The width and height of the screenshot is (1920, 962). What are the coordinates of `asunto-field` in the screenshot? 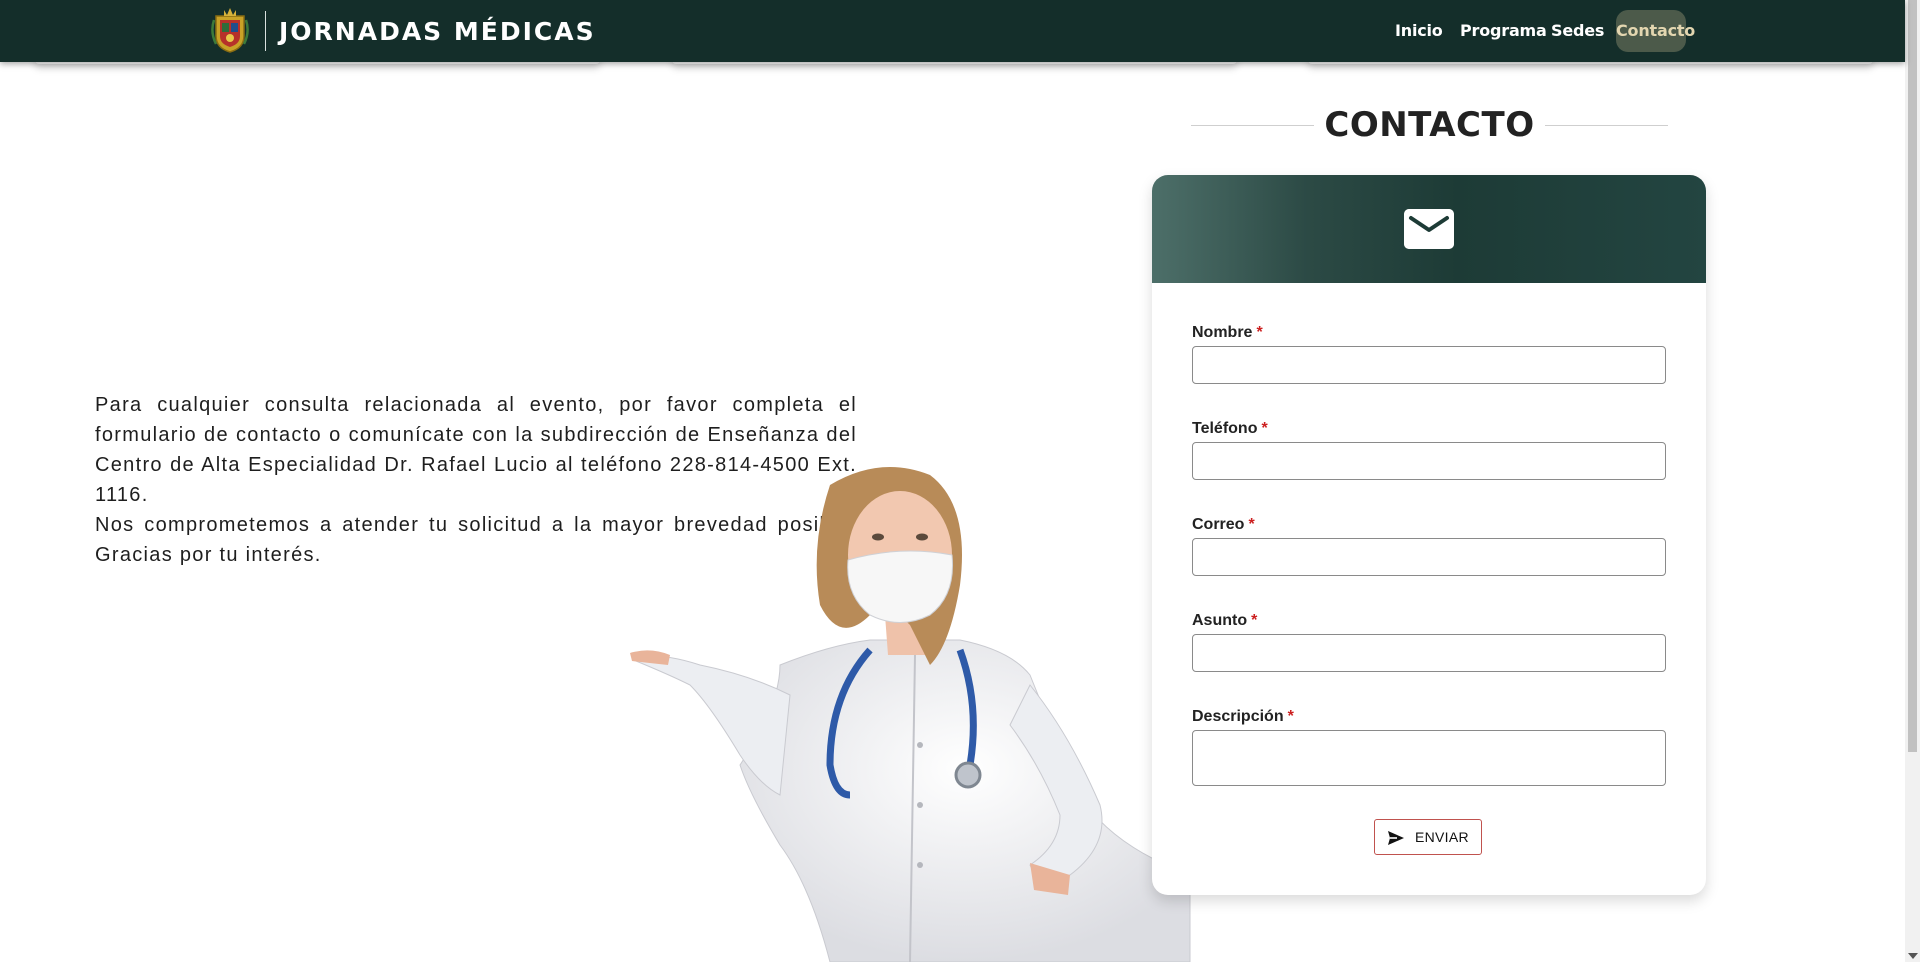 It's located at (1429, 653).